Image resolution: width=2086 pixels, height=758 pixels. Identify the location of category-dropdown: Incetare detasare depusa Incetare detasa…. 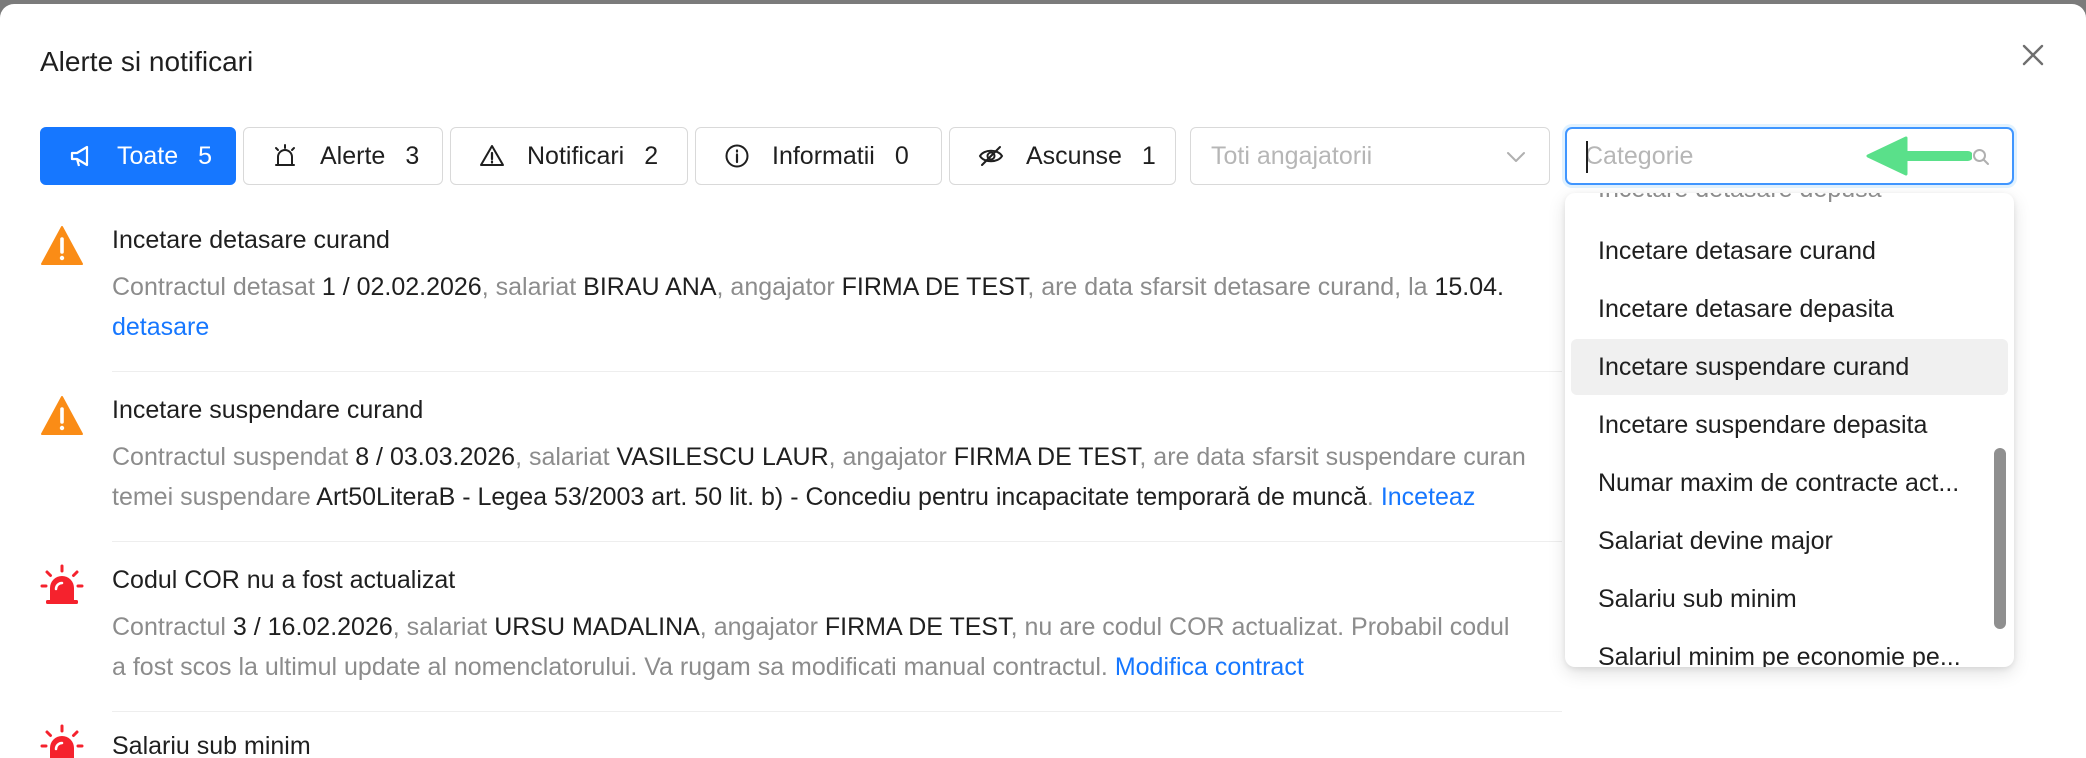
(1789, 430).